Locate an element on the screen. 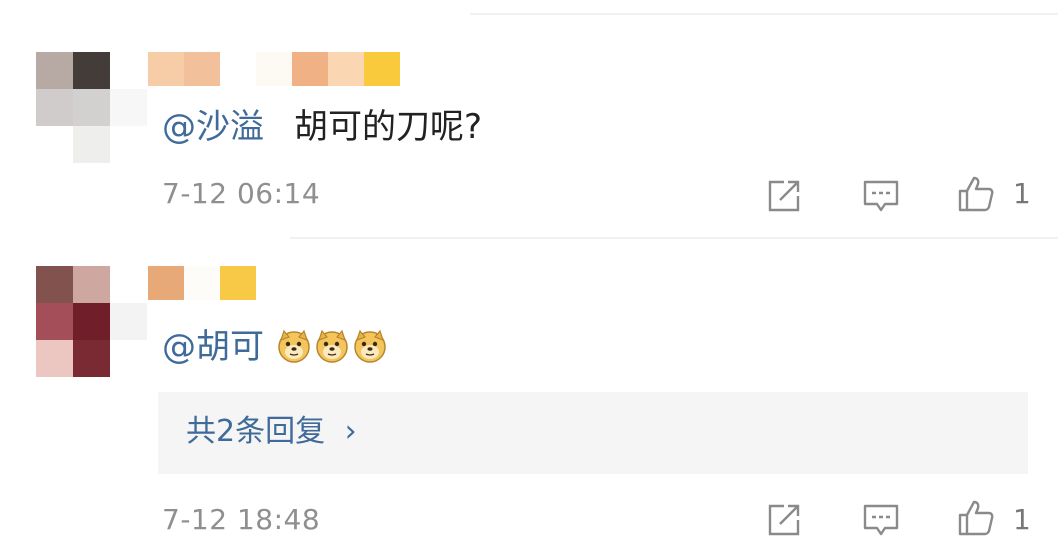 This screenshot has height=559, width=1058. comment-text: @胡可 is located at coordinates (276, 347).